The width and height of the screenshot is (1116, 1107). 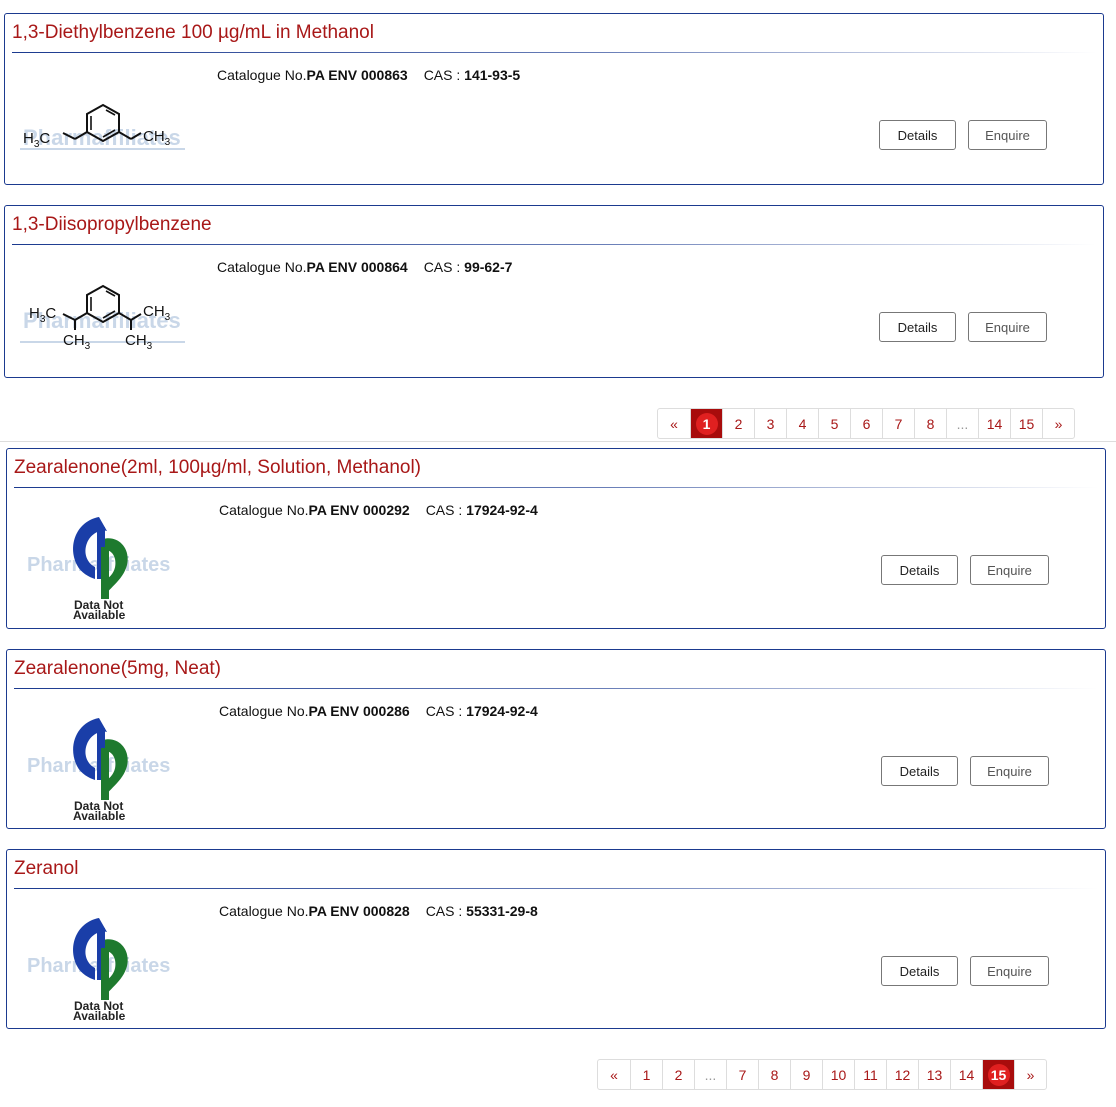 What do you see at coordinates (46, 869) in the screenshot?
I see `product-title: Zeranol` at bounding box center [46, 869].